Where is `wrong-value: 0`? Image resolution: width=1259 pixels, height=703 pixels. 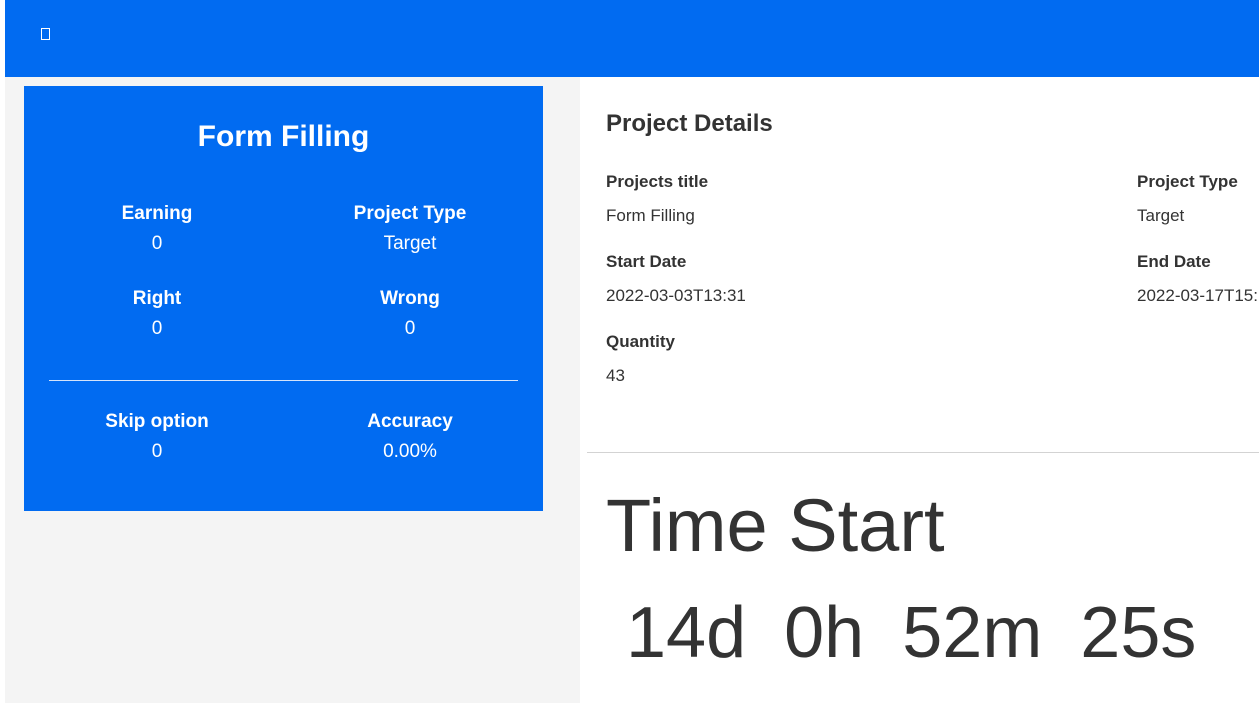 wrong-value: 0 is located at coordinates (410, 328).